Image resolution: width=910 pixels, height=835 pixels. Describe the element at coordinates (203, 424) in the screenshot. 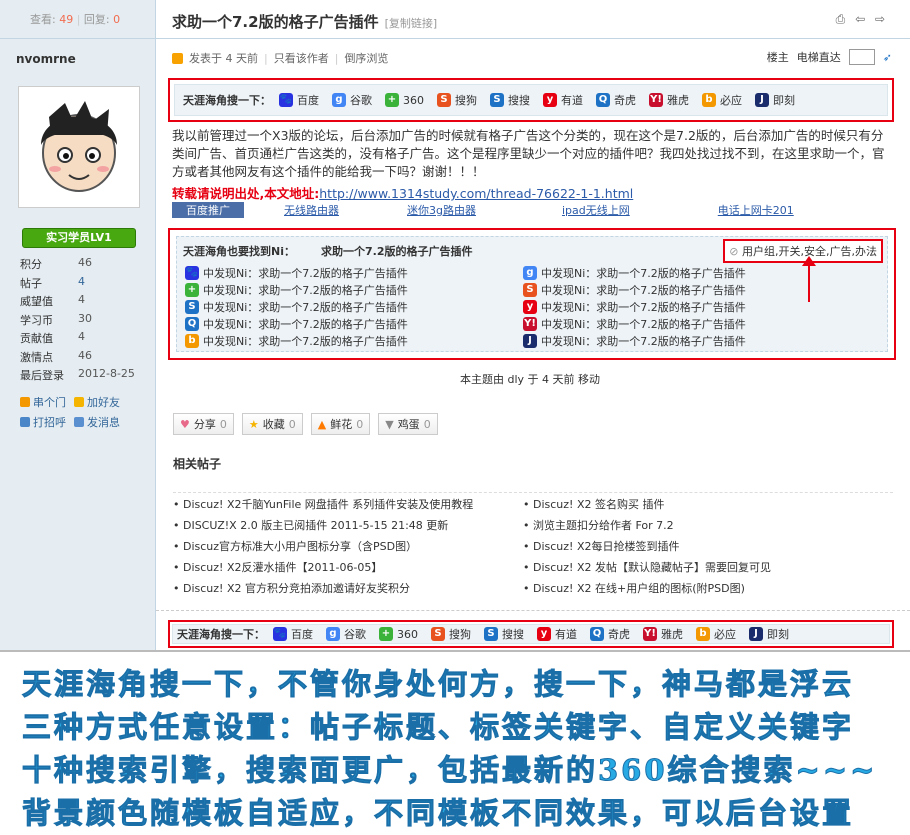

I see `action-button: ♥ 分享 0` at that location.